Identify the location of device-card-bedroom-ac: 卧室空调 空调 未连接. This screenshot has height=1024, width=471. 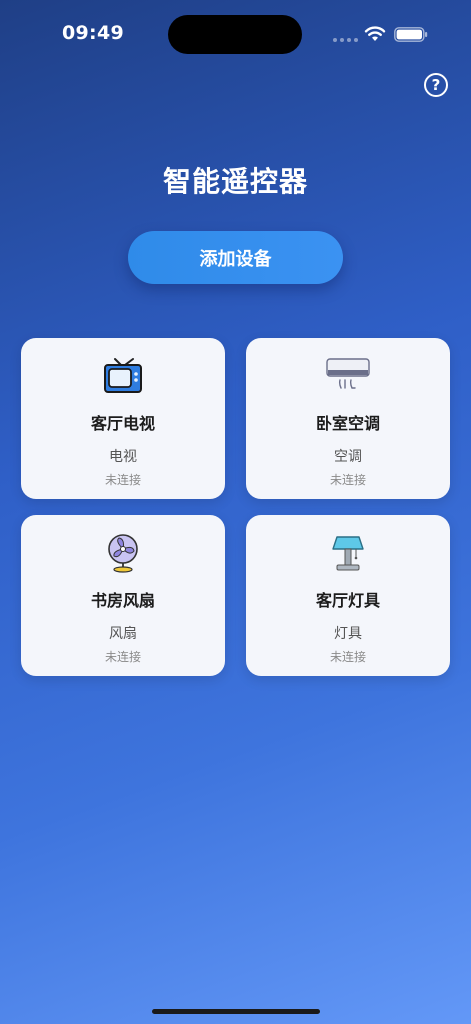
(348, 418).